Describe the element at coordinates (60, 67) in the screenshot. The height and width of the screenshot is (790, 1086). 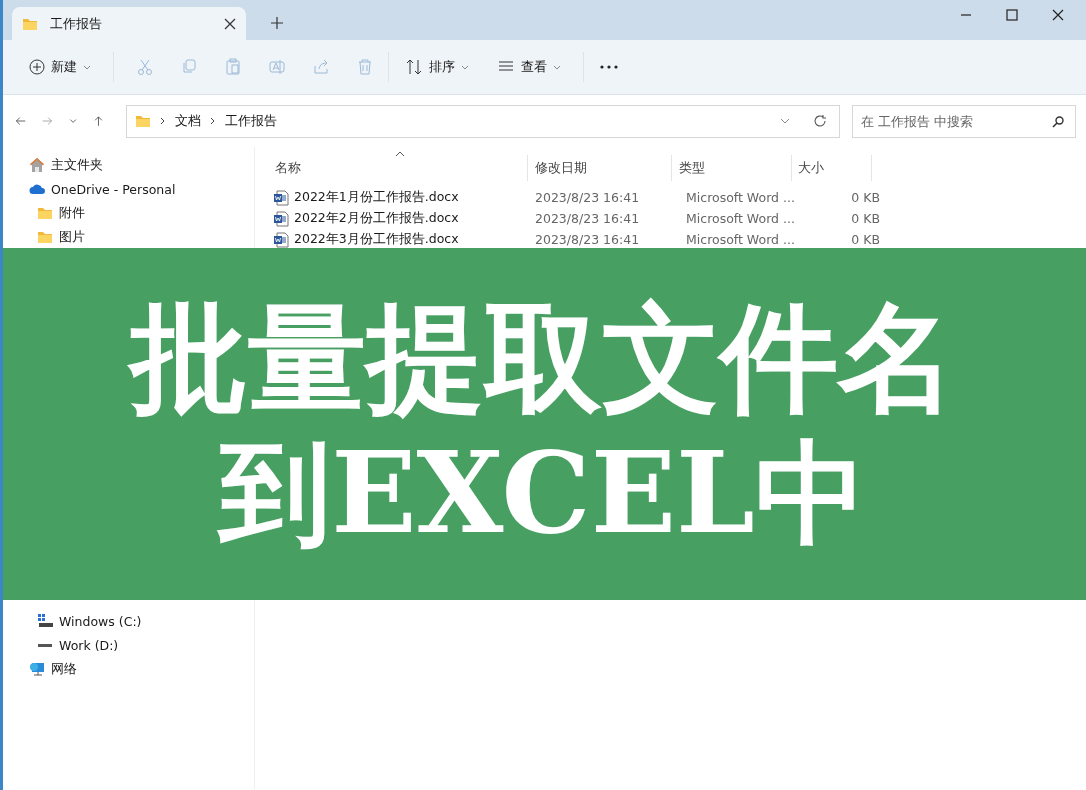
I see `new-button: 新建` at that location.